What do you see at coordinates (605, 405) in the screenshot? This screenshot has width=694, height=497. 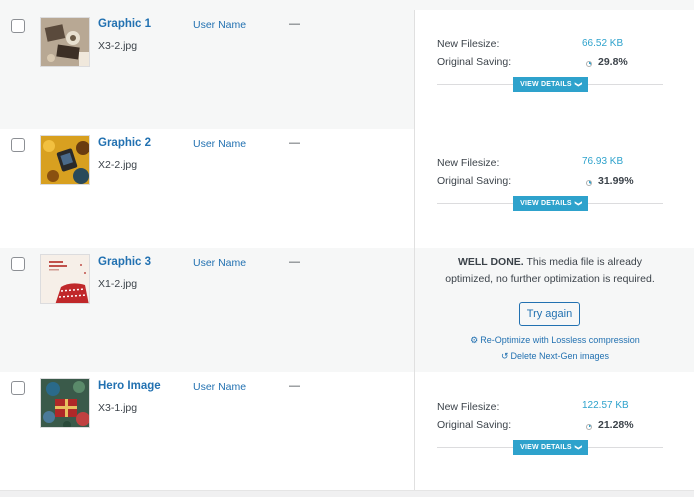 I see `new-filesize-value: 122.57 KB` at bounding box center [605, 405].